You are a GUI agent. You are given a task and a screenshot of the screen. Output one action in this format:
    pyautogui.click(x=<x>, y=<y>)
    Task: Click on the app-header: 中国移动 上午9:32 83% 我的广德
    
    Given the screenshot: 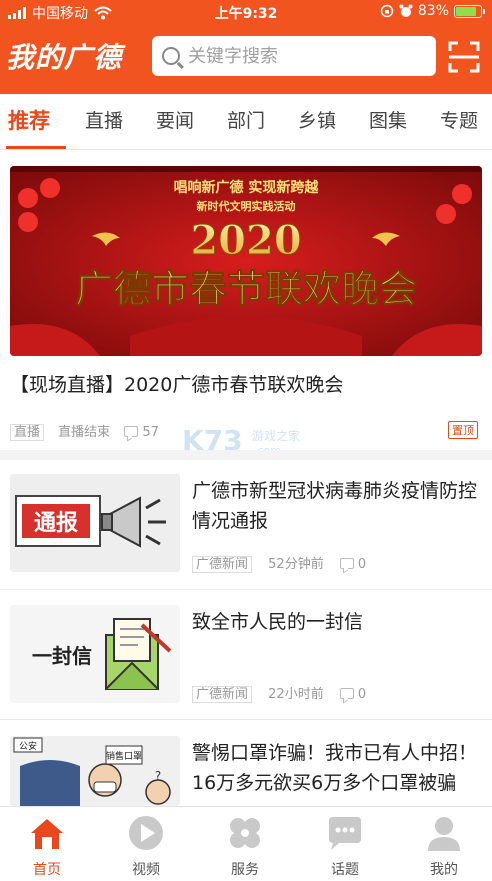 What is the action you would take?
    pyautogui.click(x=246, y=47)
    